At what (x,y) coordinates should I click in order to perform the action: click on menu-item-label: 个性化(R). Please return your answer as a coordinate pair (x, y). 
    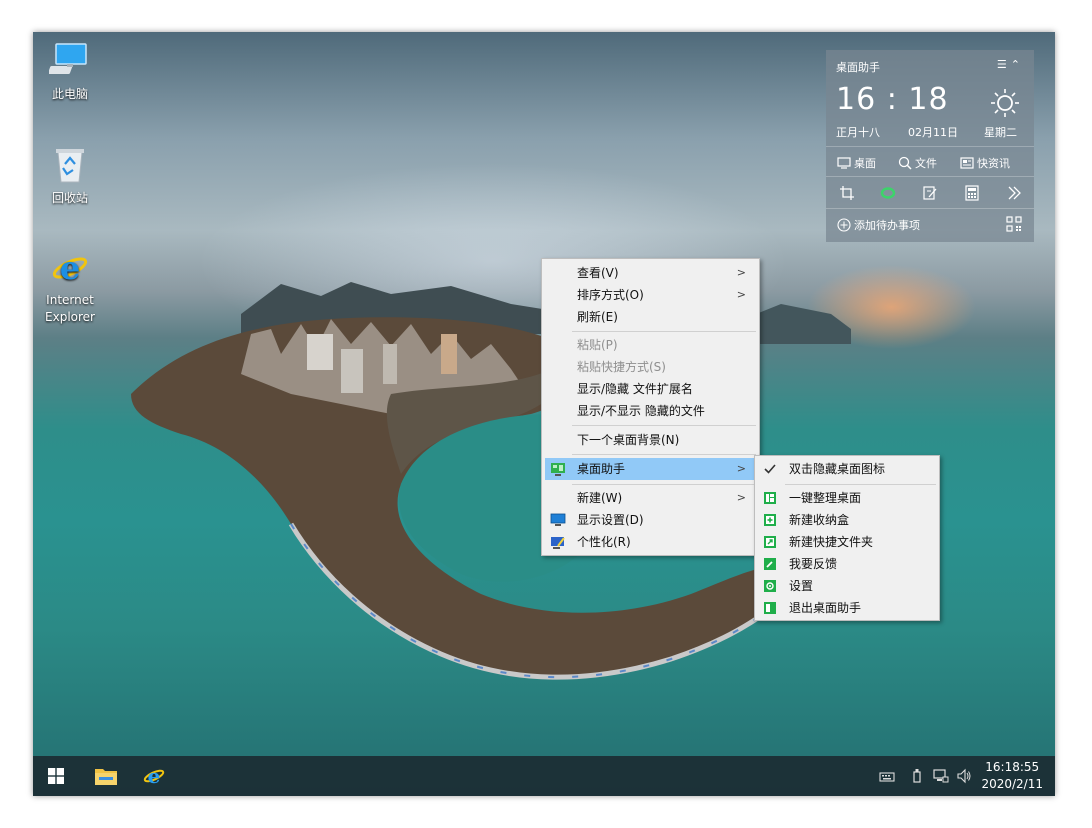
    Looking at the image, I should click on (604, 542).